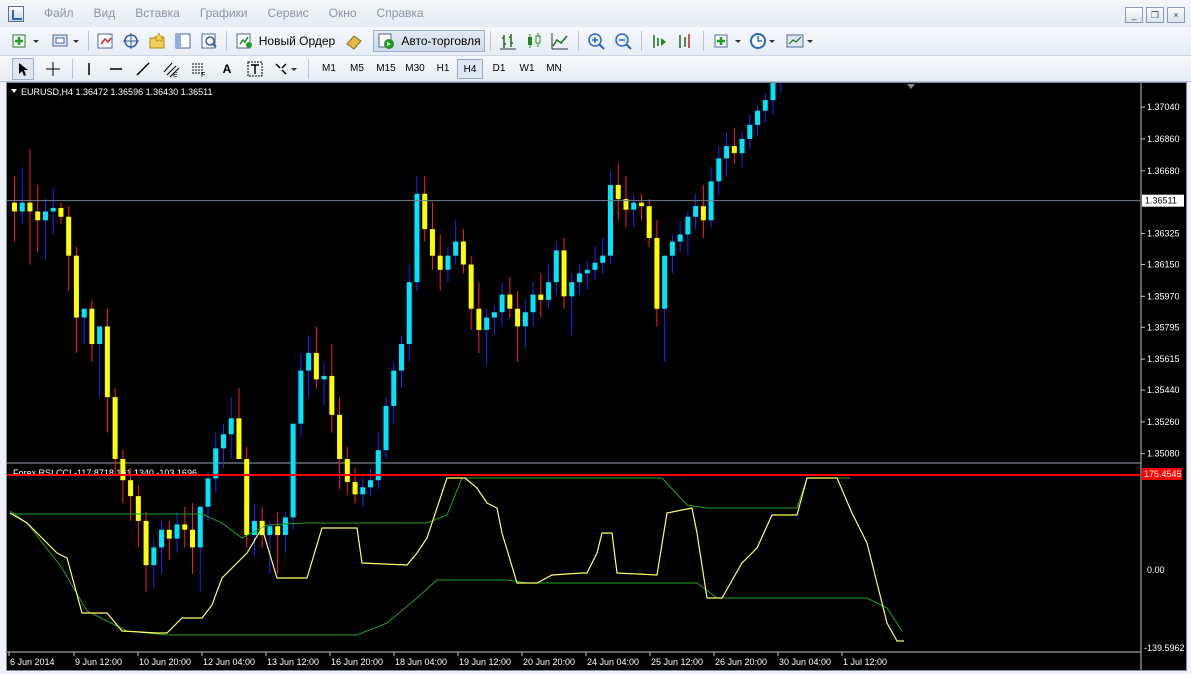 This screenshot has height=674, width=1191. What do you see at coordinates (470, 69) in the screenshot?
I see `timeframe-h4: H4` at bounding box center [470, 69].